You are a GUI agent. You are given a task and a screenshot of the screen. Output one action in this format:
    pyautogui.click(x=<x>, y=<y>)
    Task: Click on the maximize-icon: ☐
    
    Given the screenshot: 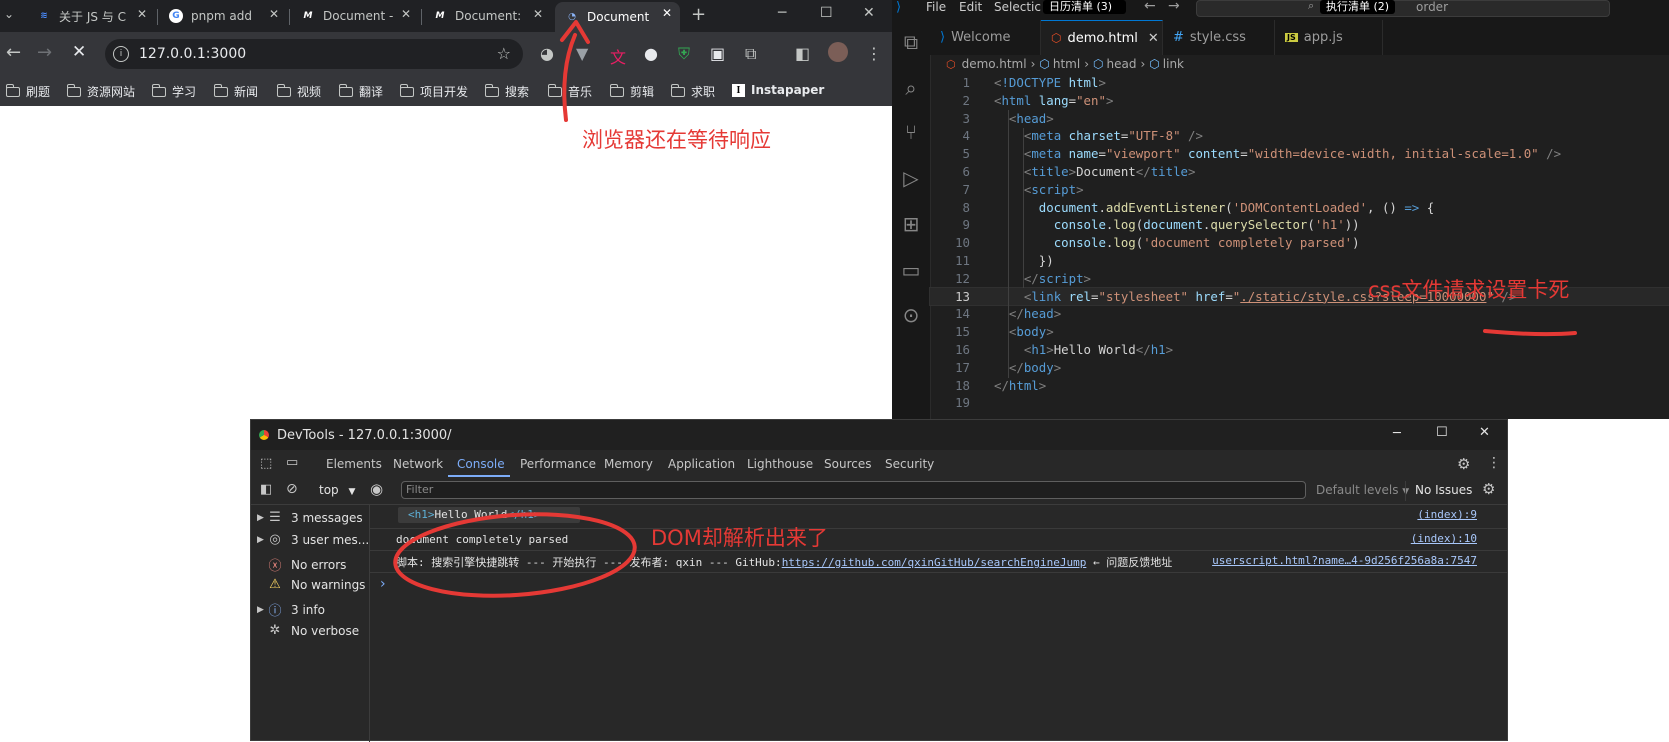 What is the action you would take?
    pyautogui.click(x=1442, y=432)
    